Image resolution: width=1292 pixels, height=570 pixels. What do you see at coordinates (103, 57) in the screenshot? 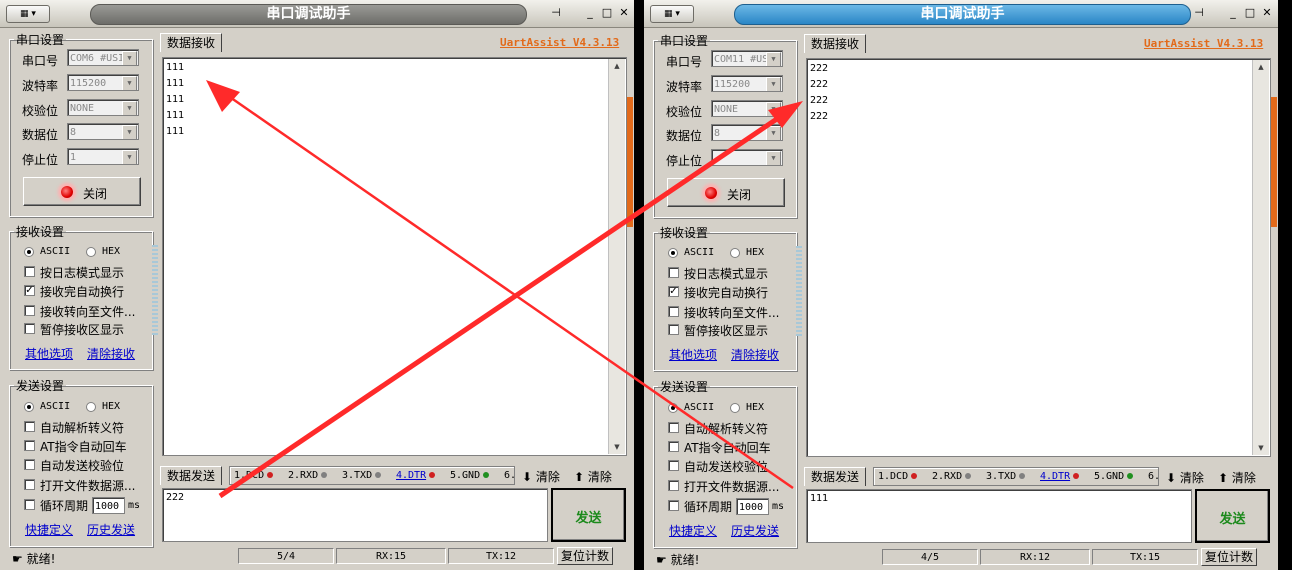
I see `port-select: COM6 #USI ▼` at bounding box center [103, 57].